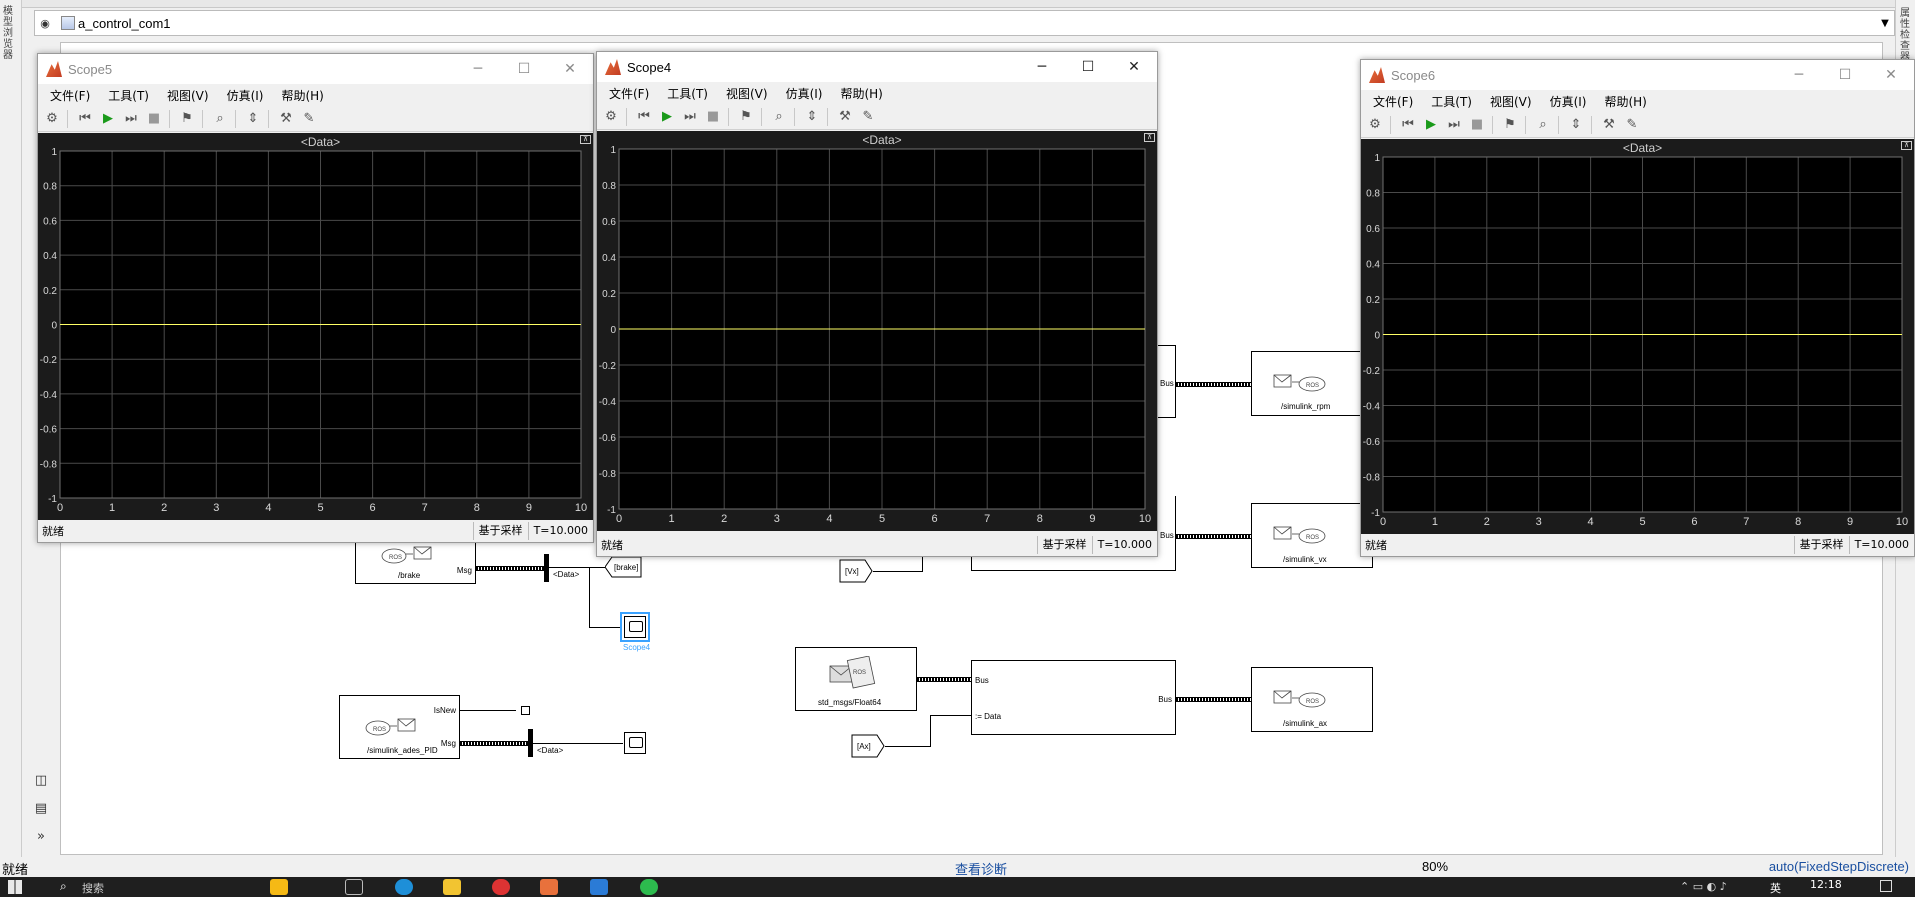  What do you see at coordinates (41, 837) in the screenshot?
I see `expand-palette-icon: »` at bounding box center [41, 837].